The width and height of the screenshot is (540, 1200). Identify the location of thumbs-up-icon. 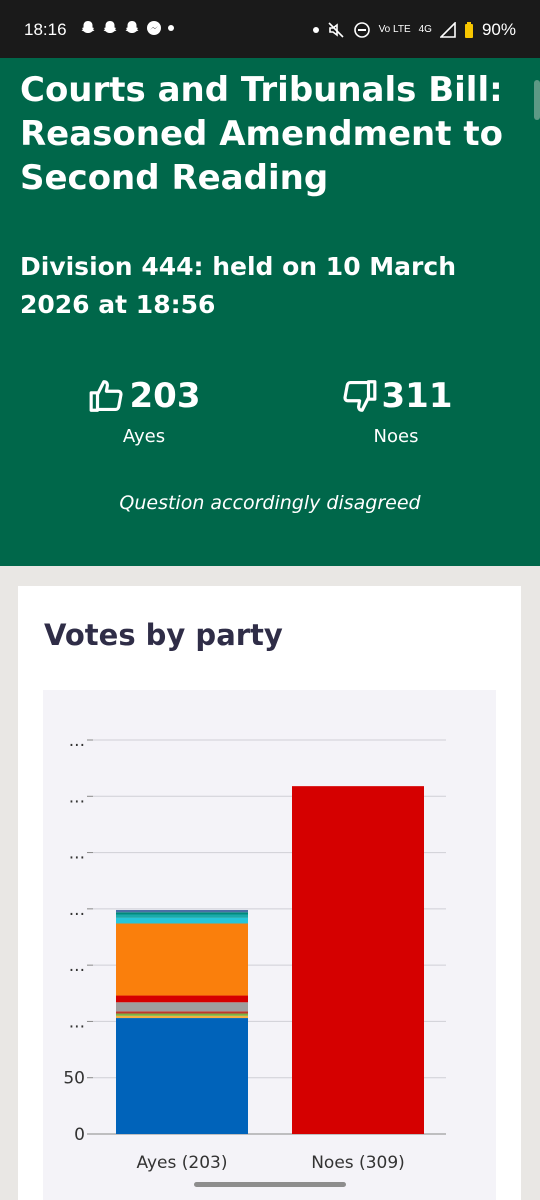
(106, 396).